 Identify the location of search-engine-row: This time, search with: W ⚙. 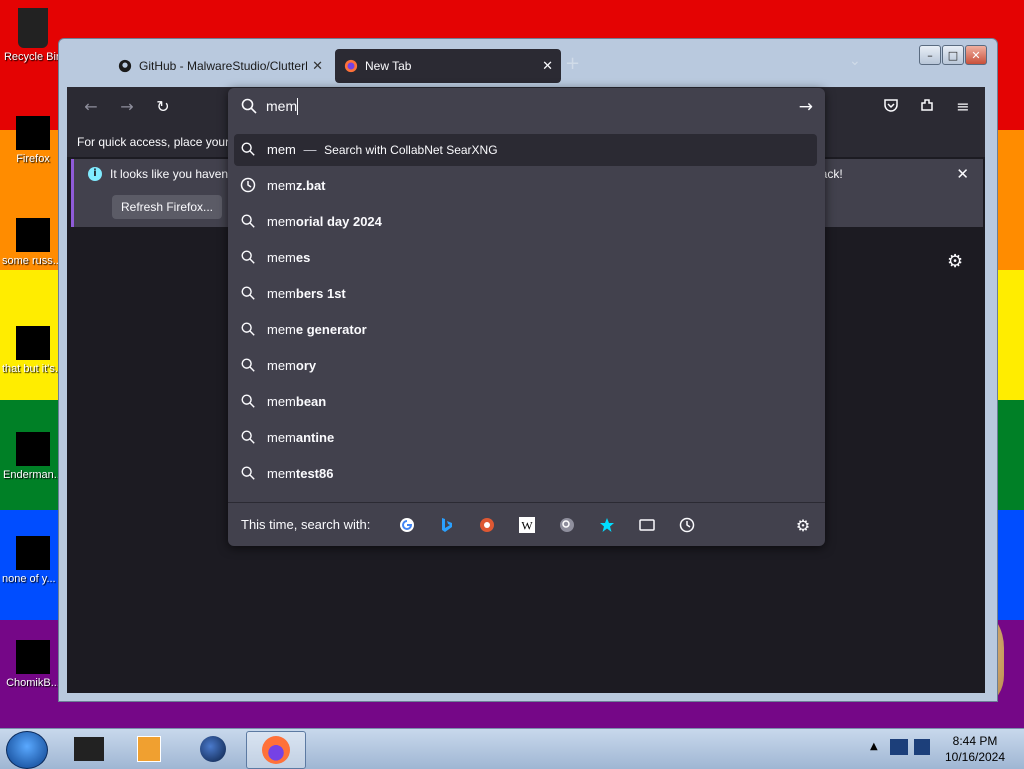
(526, 524).